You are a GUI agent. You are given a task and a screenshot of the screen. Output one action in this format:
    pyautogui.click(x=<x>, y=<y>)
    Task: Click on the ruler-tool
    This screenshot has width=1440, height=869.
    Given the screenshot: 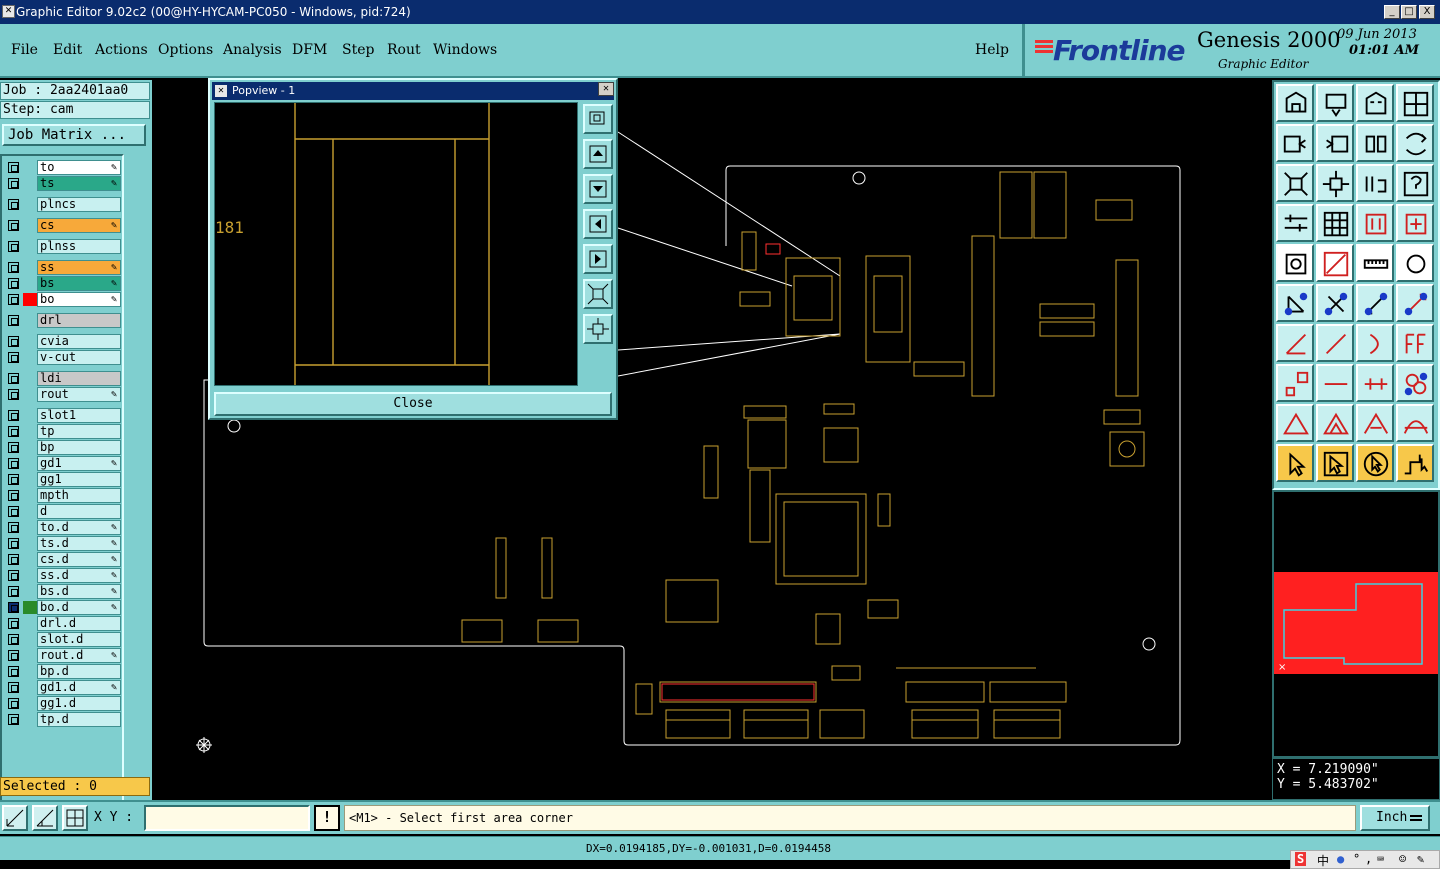 What is the action you would take?
    pyautogui.click(x=1375, y=263)
    